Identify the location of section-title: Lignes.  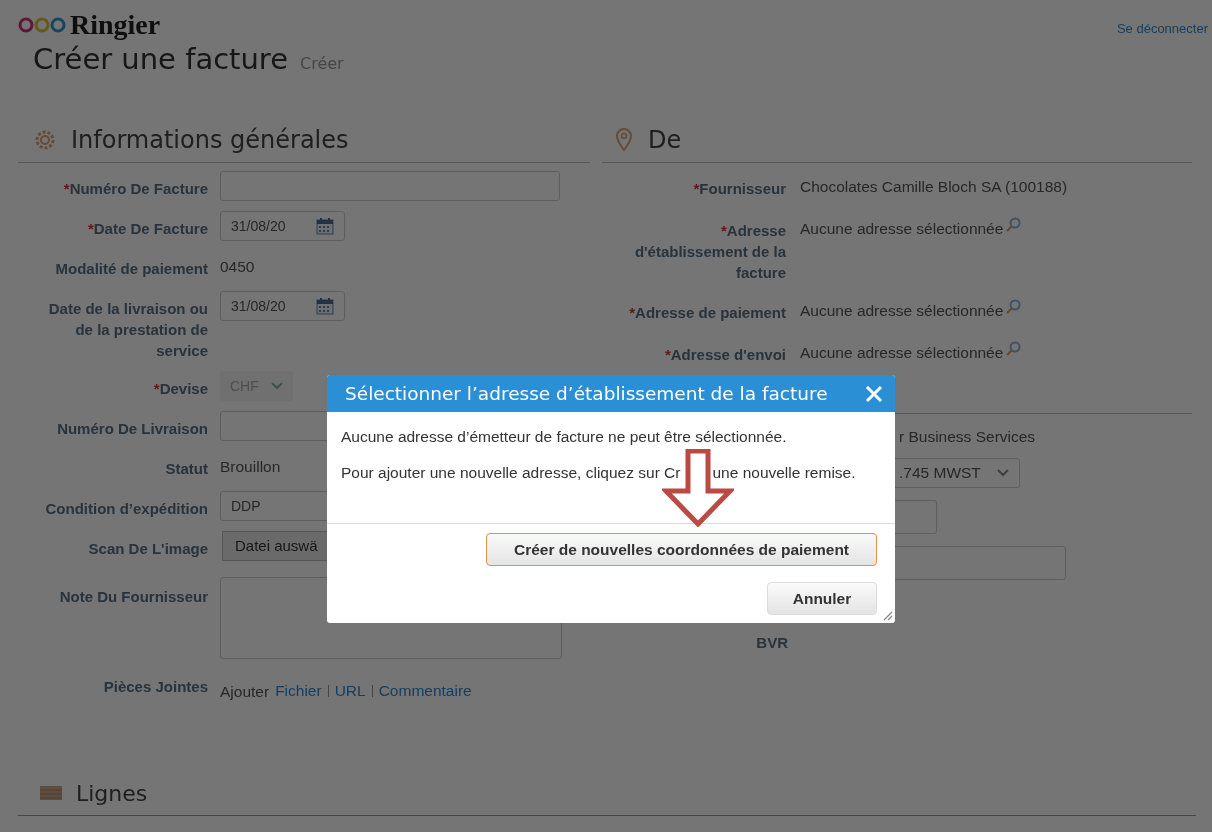
(112, 793).